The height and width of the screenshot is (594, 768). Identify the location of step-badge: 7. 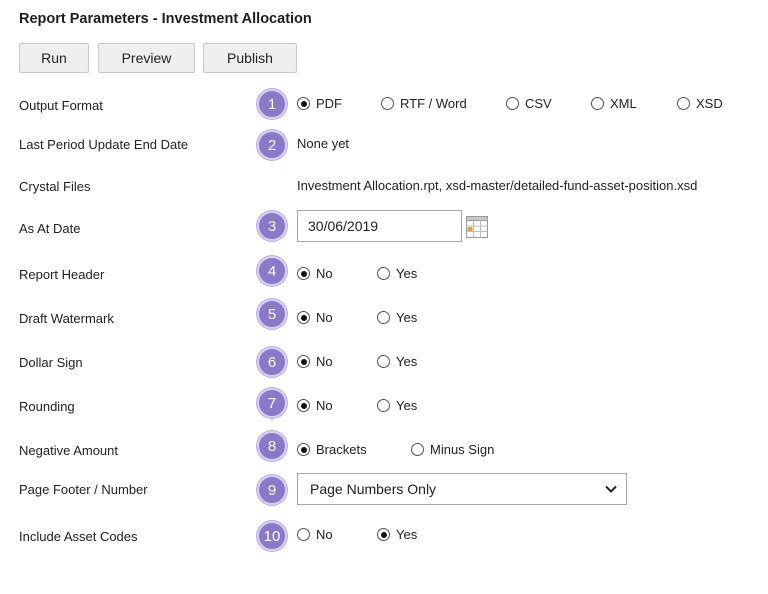
(272, 403).